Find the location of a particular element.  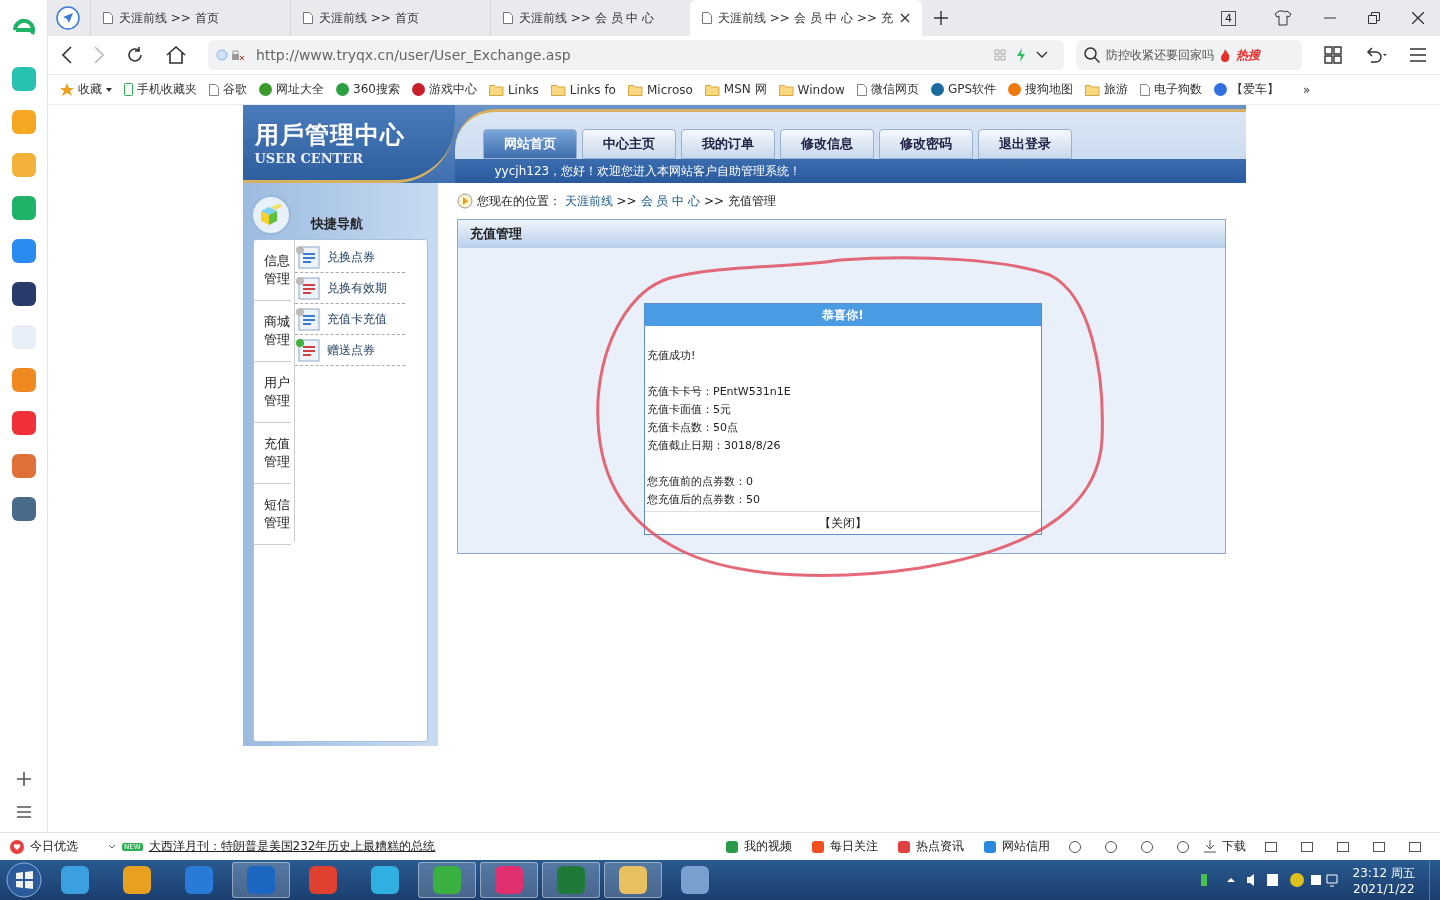

nav-tab: 修改密码 is located at coordinates (925, 144).